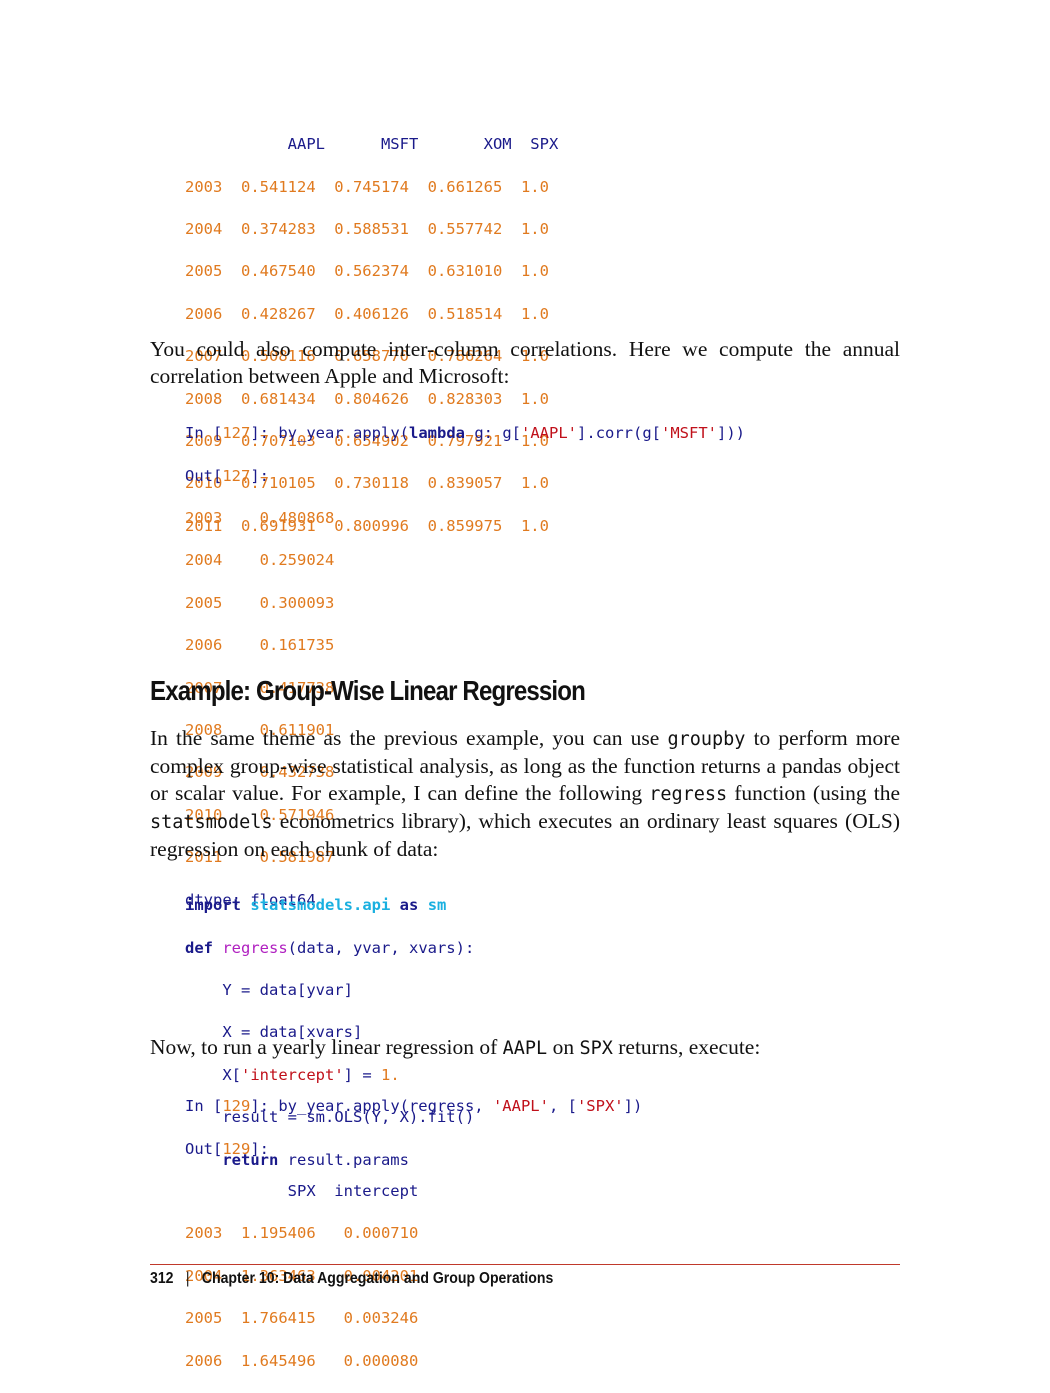 The height and width of the screenshot is (1393, 1050). What do you see at coordinates (686, 1047) in the screenshot?
I see `text: returns, execute:` at bounding box center [686, 1047].